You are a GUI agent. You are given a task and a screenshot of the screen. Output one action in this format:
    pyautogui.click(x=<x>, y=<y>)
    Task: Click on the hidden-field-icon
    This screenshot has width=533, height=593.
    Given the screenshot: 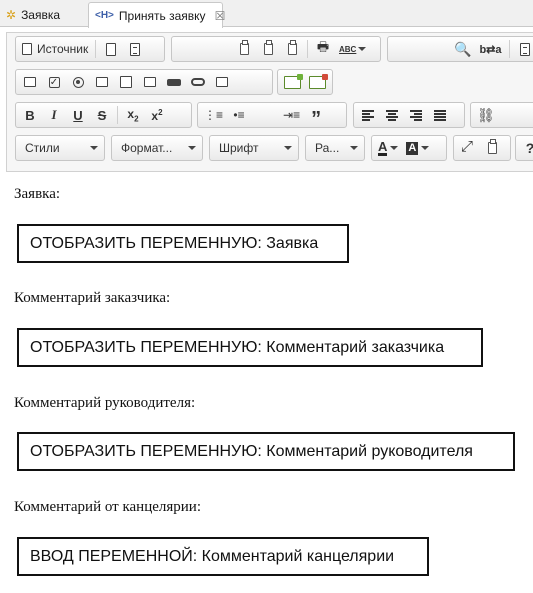 What is the action you would take?
    pyautogui.click(x=222, y=82)
    